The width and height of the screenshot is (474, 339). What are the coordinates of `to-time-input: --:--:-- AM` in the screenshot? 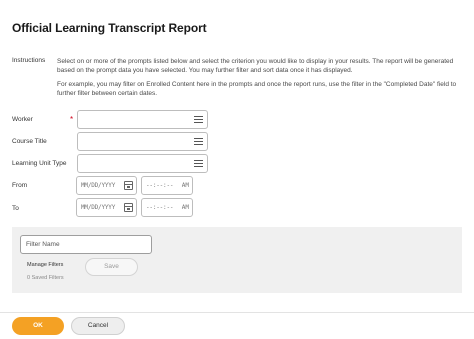 It's located at (167, 207).